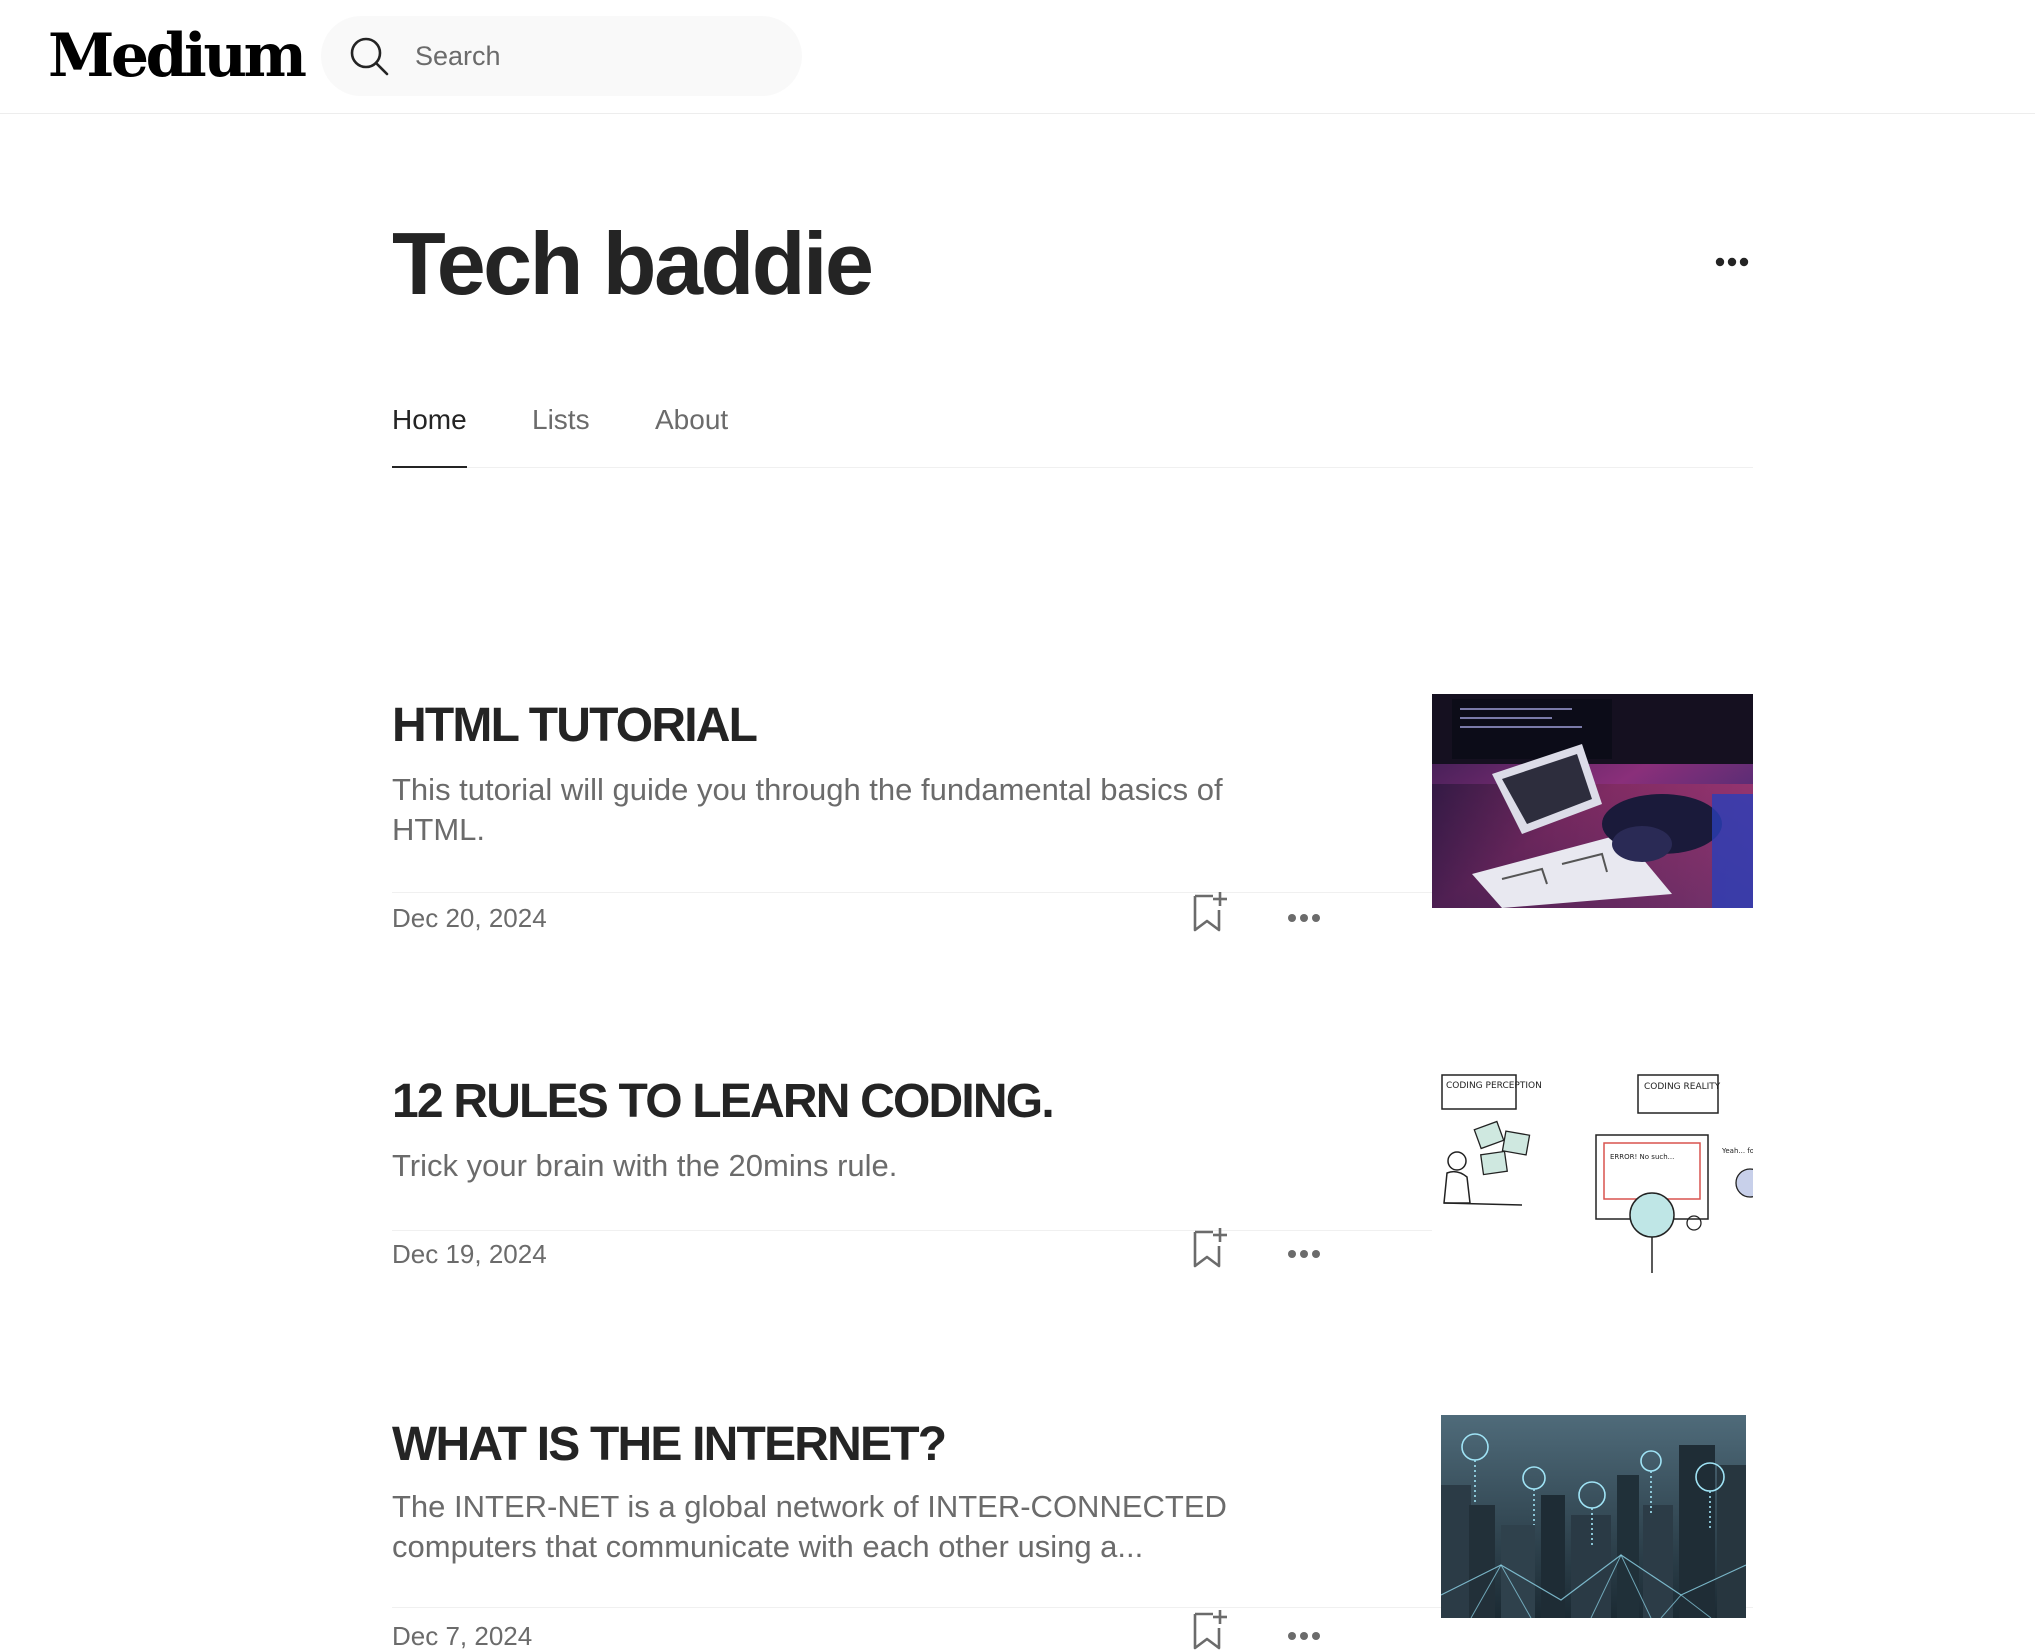  What do you see at coordinates (1304, 1636) in the screenshot?
I see `article-more-icon` at bounding box center [1304, 1636].